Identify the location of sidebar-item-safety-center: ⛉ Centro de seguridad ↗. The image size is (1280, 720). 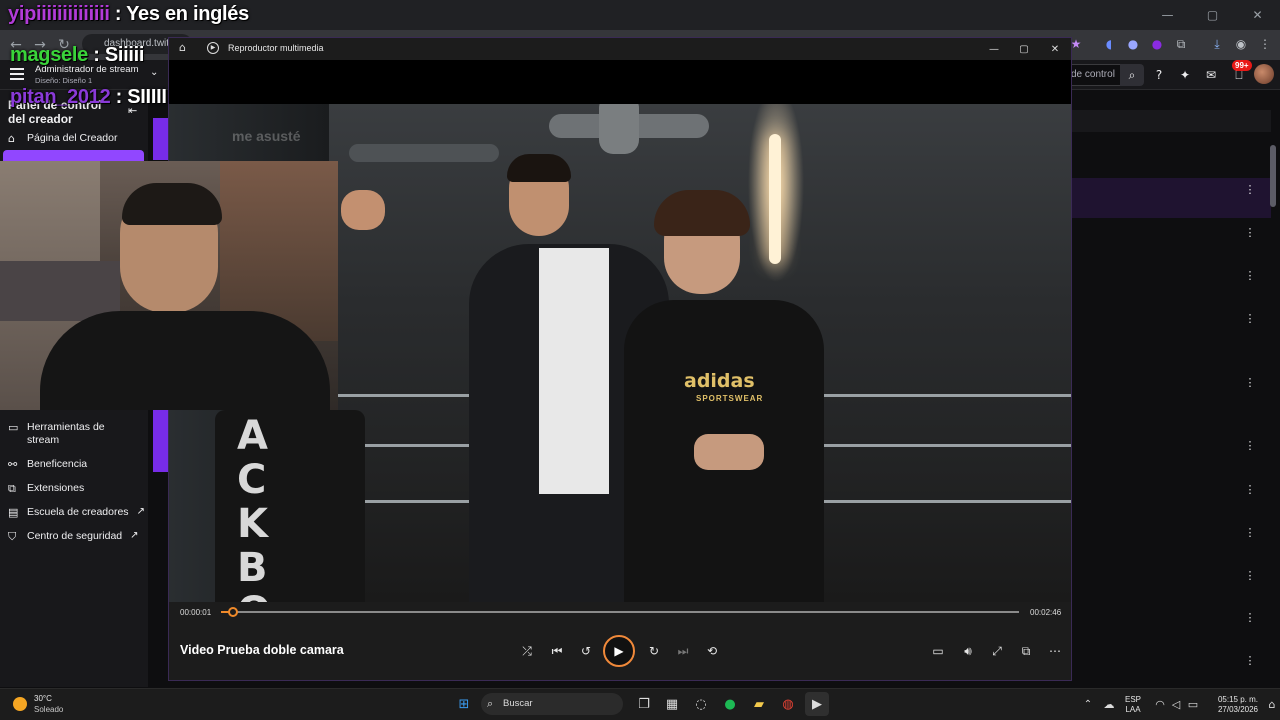
(73, 540).